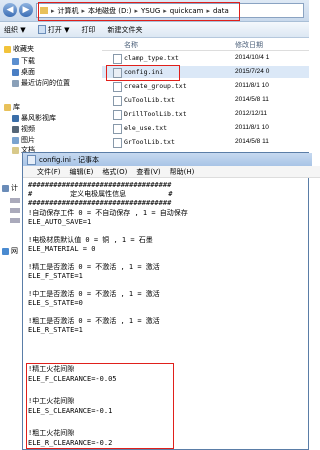  I want to click on new-folder-button: 新建文件夹, so click(124, 30).